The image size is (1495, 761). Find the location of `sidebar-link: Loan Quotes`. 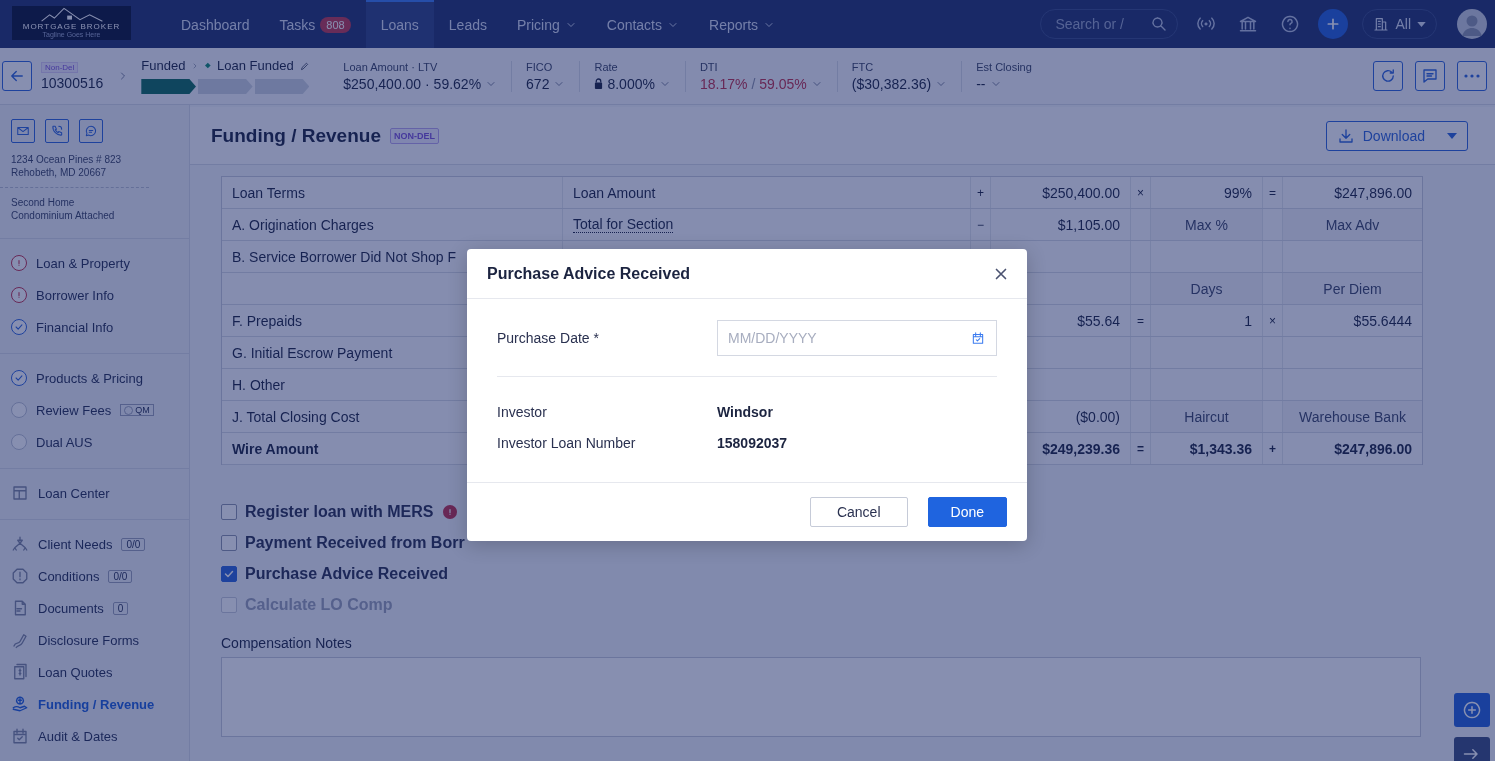

sidebar-link: Loan Quotes is located at coordinates (94, 672).